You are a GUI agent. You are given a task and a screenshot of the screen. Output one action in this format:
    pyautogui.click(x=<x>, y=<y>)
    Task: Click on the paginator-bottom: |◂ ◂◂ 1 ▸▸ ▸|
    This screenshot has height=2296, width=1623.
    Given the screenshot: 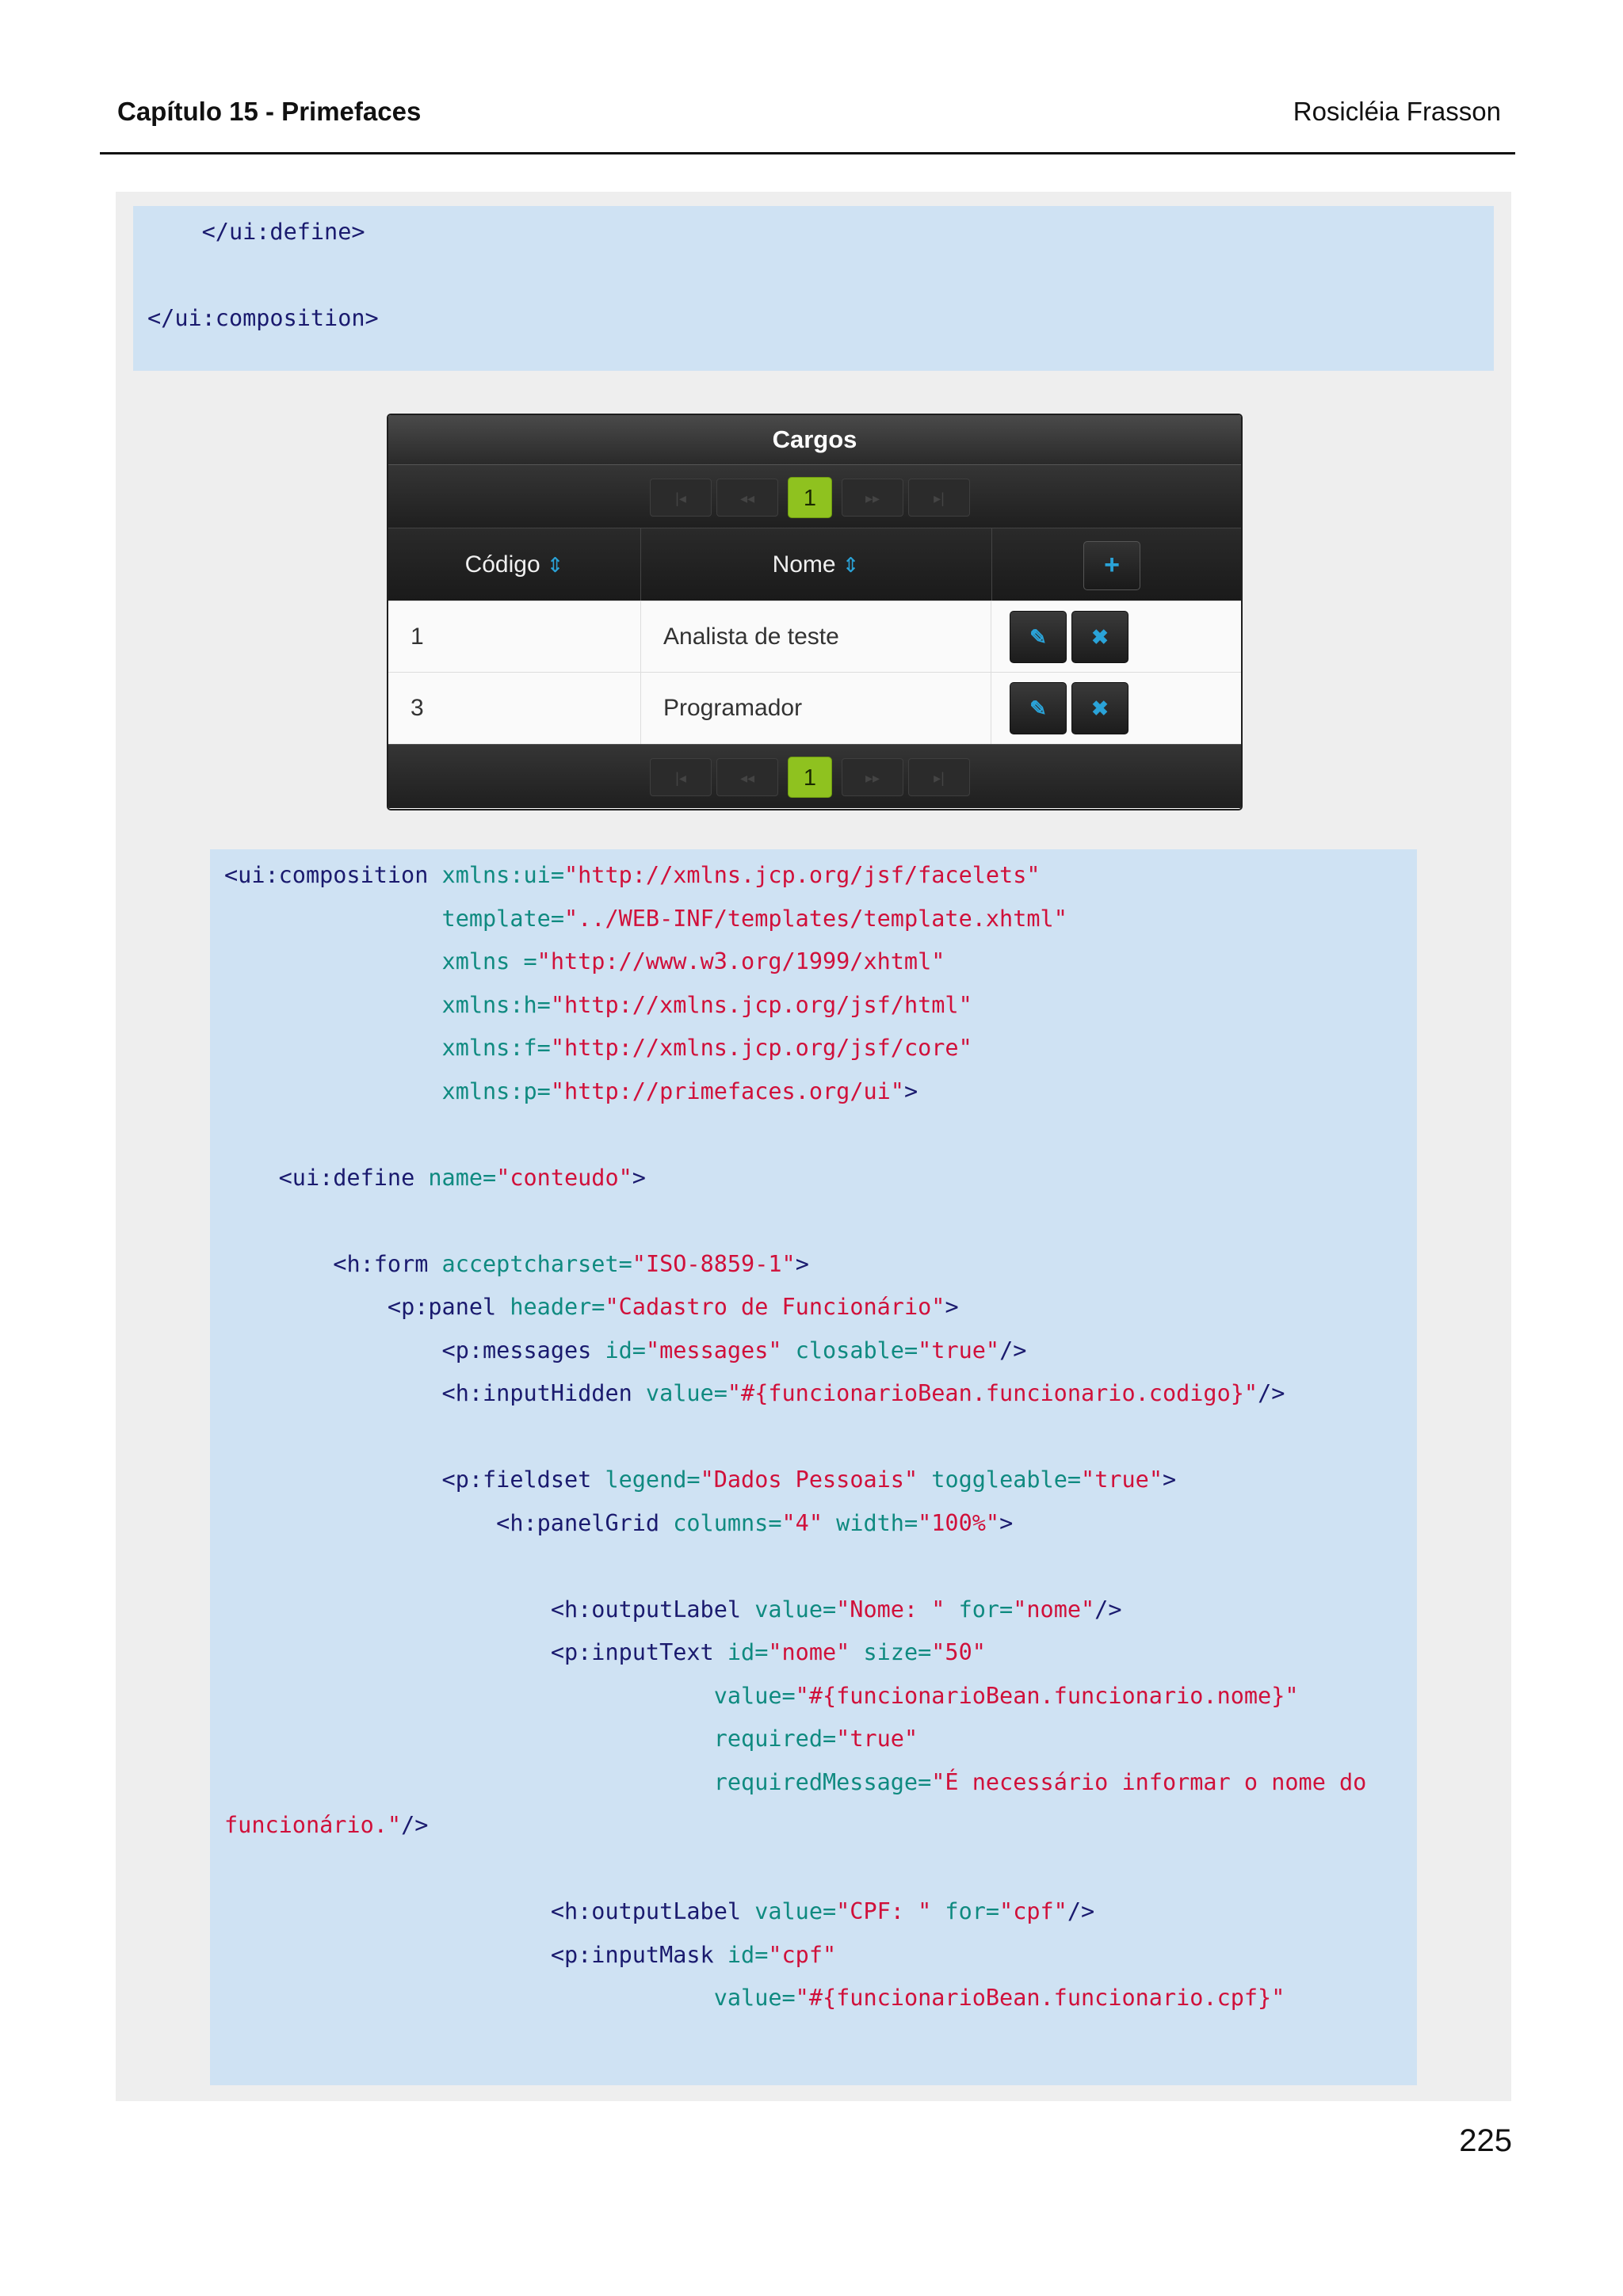 What is the action you would take?
    pyautogui.click(x=814, y=776)
    